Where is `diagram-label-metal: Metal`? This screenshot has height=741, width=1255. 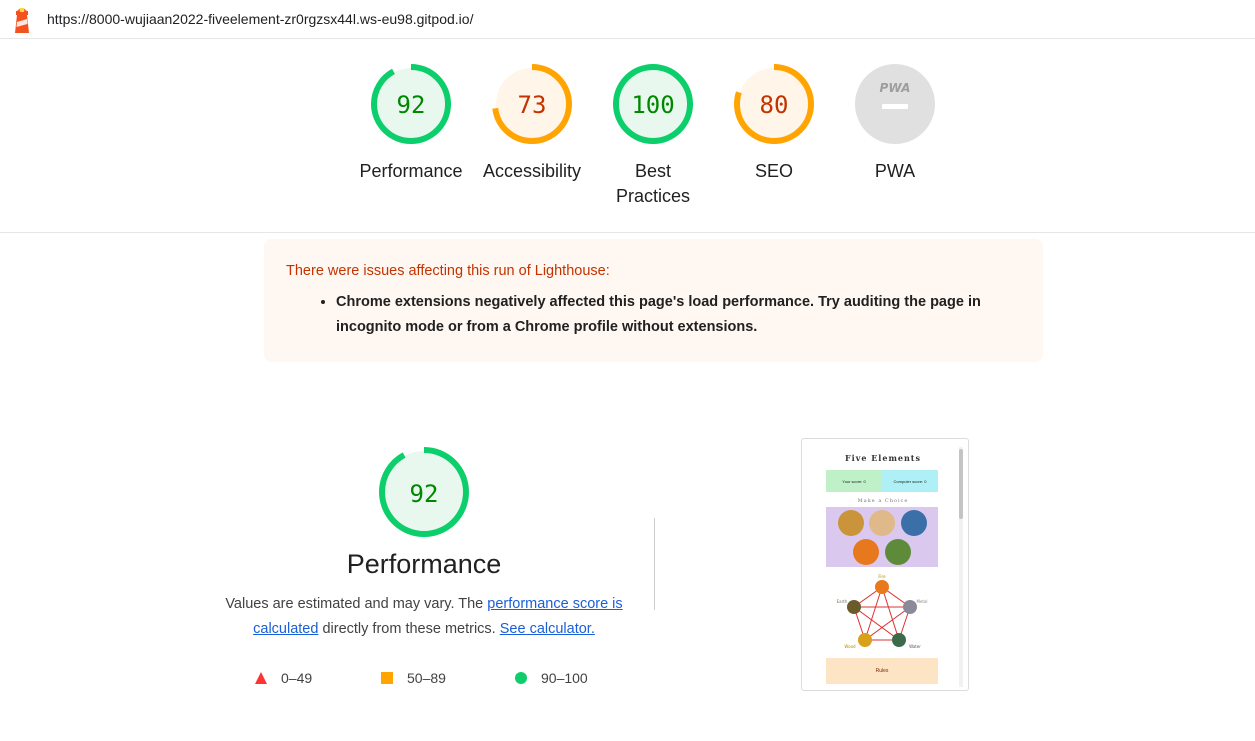 diagram-label-metal: Metal is located at coordinates (921, 601).